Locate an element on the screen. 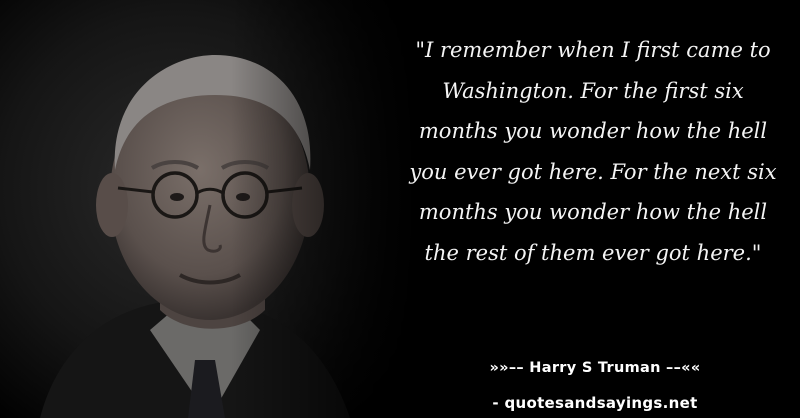  source-credit: - quotesandsayings.net is located at coordinates (595, 403).